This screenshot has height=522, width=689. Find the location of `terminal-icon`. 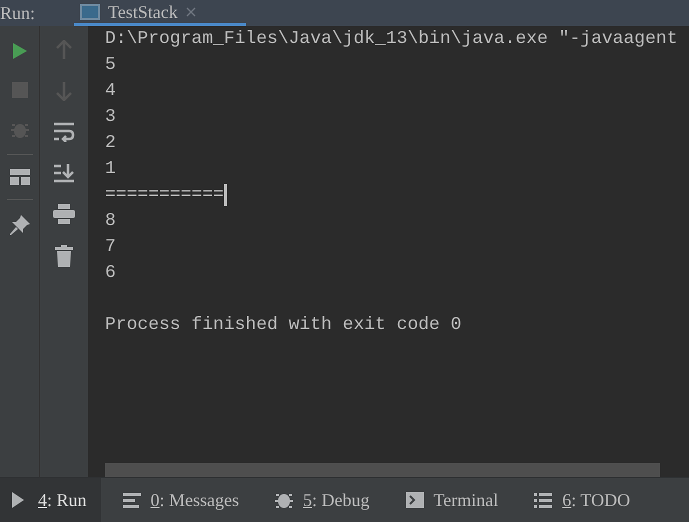

terminal-icon is located at coordinates (415, 500).